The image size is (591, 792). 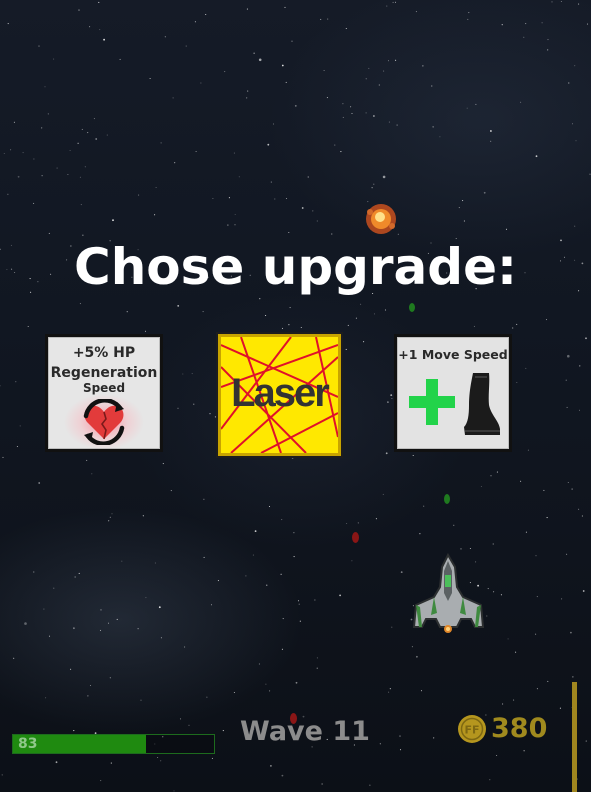 I want to click on upgrade-card-line1: +1 Move Speed, so click(x=453, y=354).